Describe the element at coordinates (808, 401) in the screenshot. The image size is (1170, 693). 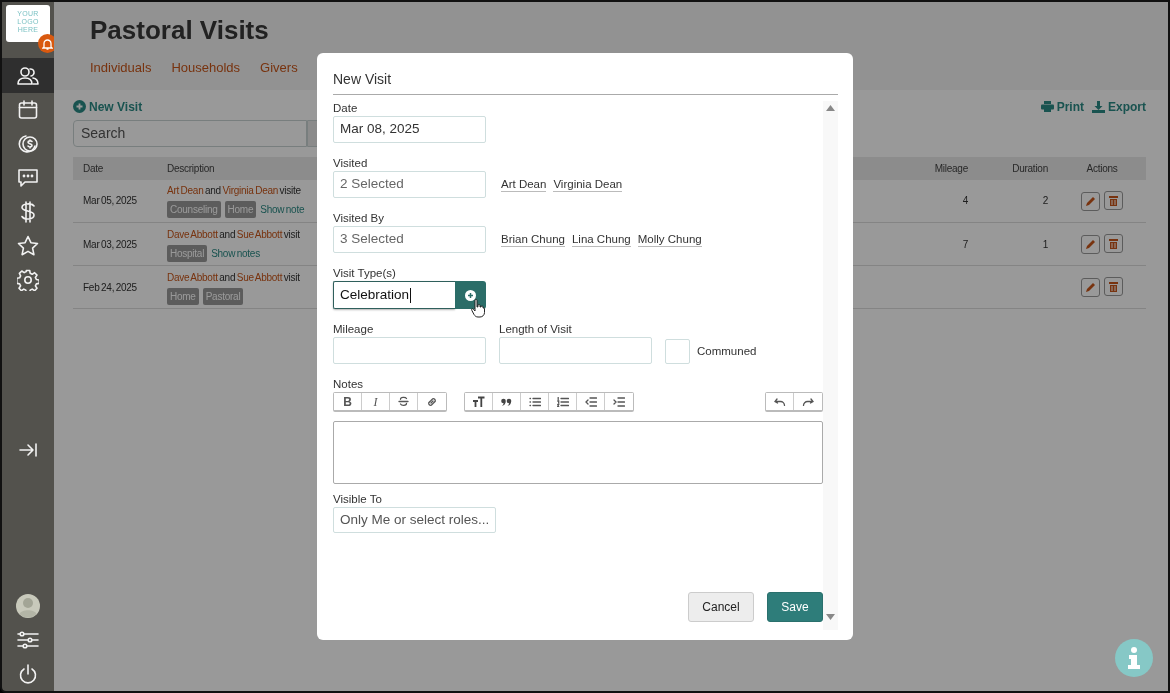
I see `redo-icon` at that location.